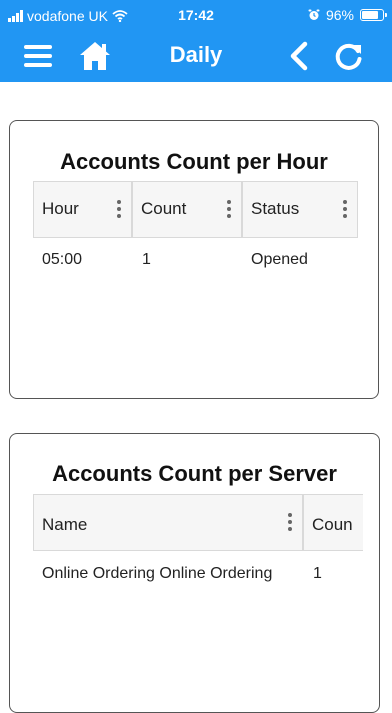 The height and width of the screenshot is (713, 392). I want to click on server-card-title: Accounts Count per Server, so click(194, 473).